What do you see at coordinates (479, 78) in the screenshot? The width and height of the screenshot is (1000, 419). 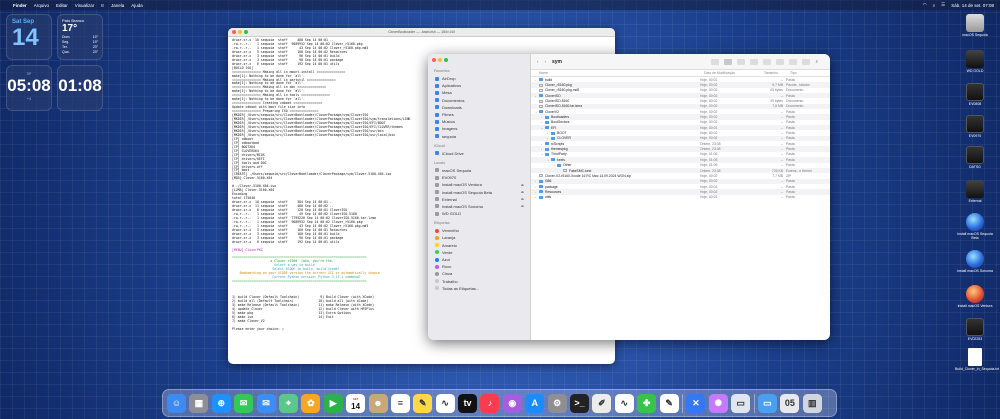 I see `sidebar-item: AirDrop` at bounding box center [479, 78].